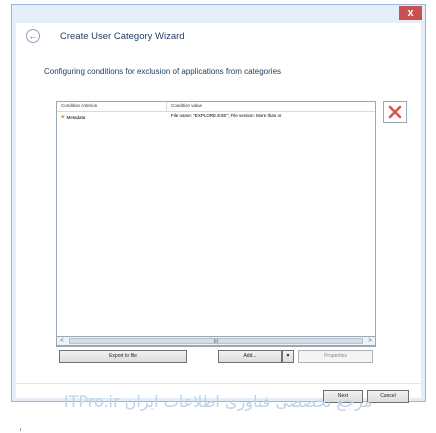 The image size is (436, 433). I want to click on window-close-button: x, so click(410, 13).